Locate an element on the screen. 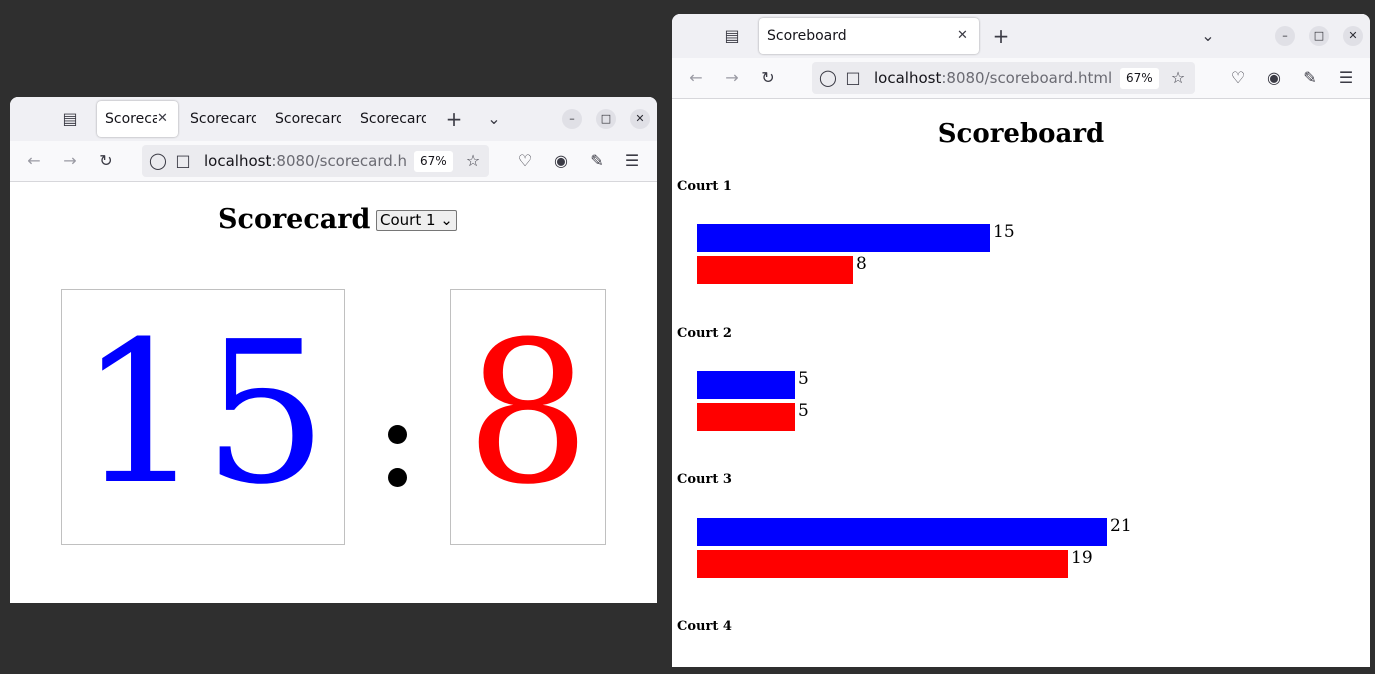  red-score-box: 8 is located at coordinates (528, 417).